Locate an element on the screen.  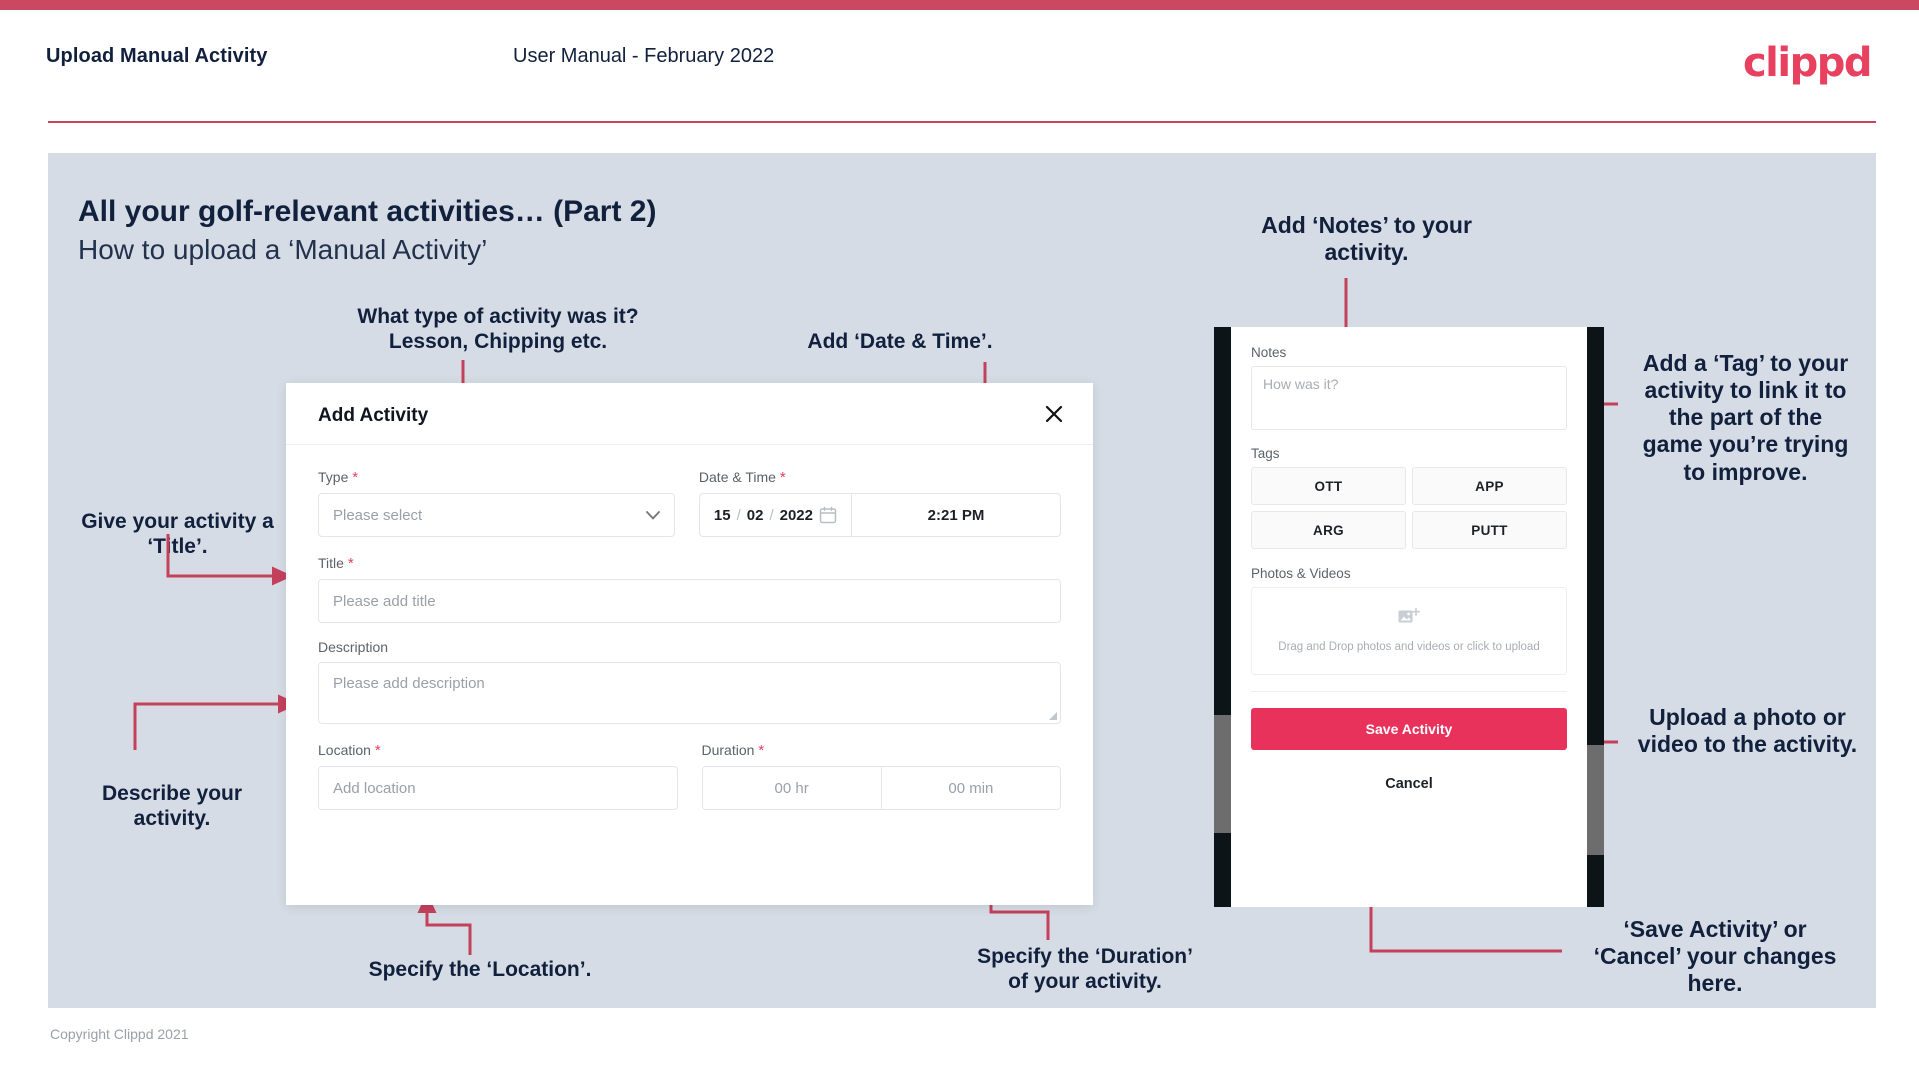
description-field-group: Description Please add description is located at coordinates (689, 681).